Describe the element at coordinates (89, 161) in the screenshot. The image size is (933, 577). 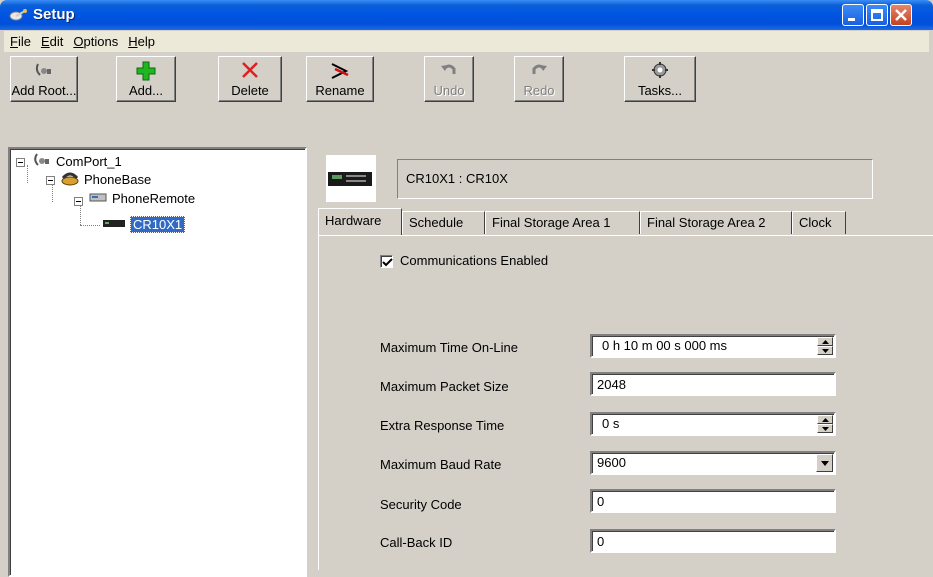
I see `tree-label-comport: ComPort_1` at that location.